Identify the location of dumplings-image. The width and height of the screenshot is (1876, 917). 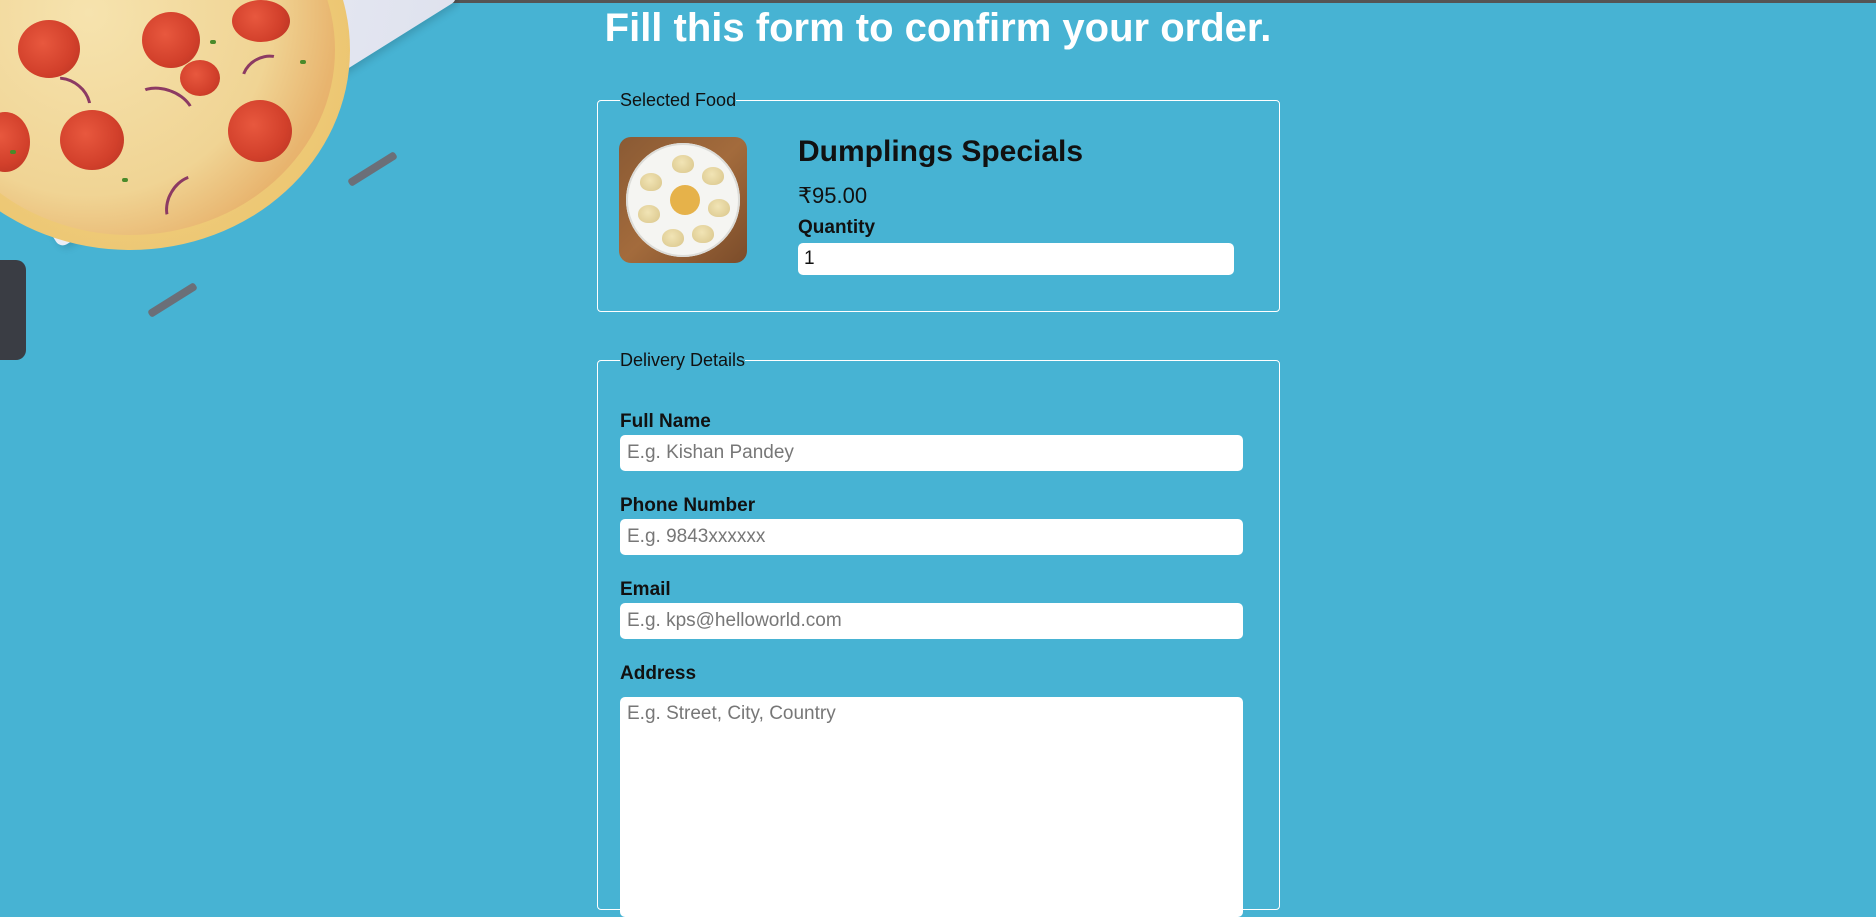
(683, 200).